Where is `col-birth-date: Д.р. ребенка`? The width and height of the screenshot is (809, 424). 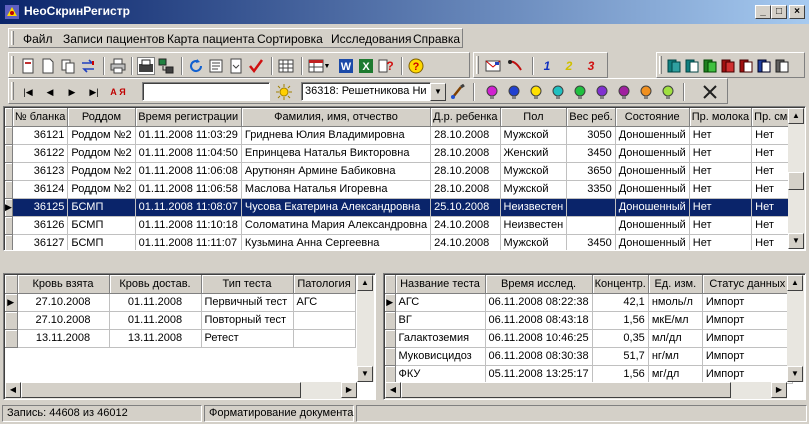
col-birth-date: Д.р. ребенка is located at coordinates (465, 117).